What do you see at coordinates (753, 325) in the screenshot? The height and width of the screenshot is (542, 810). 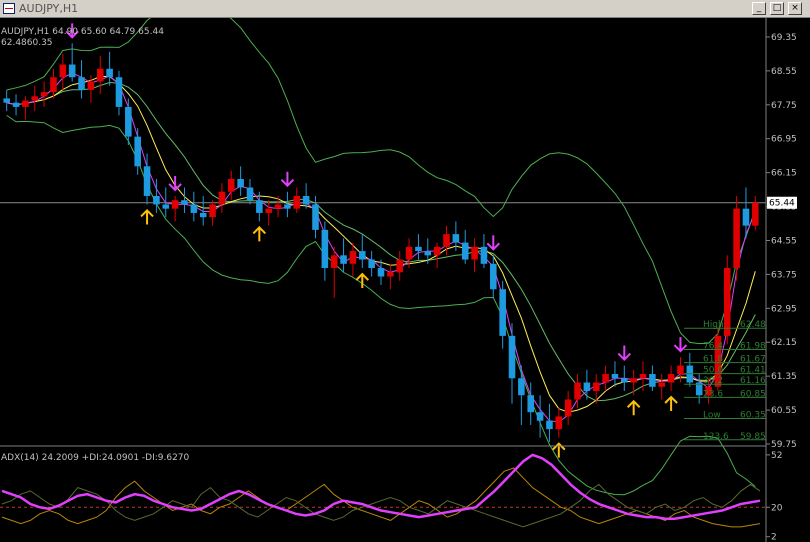 I see `fib-level-value: 62.48` at bounding box center [753, 325].